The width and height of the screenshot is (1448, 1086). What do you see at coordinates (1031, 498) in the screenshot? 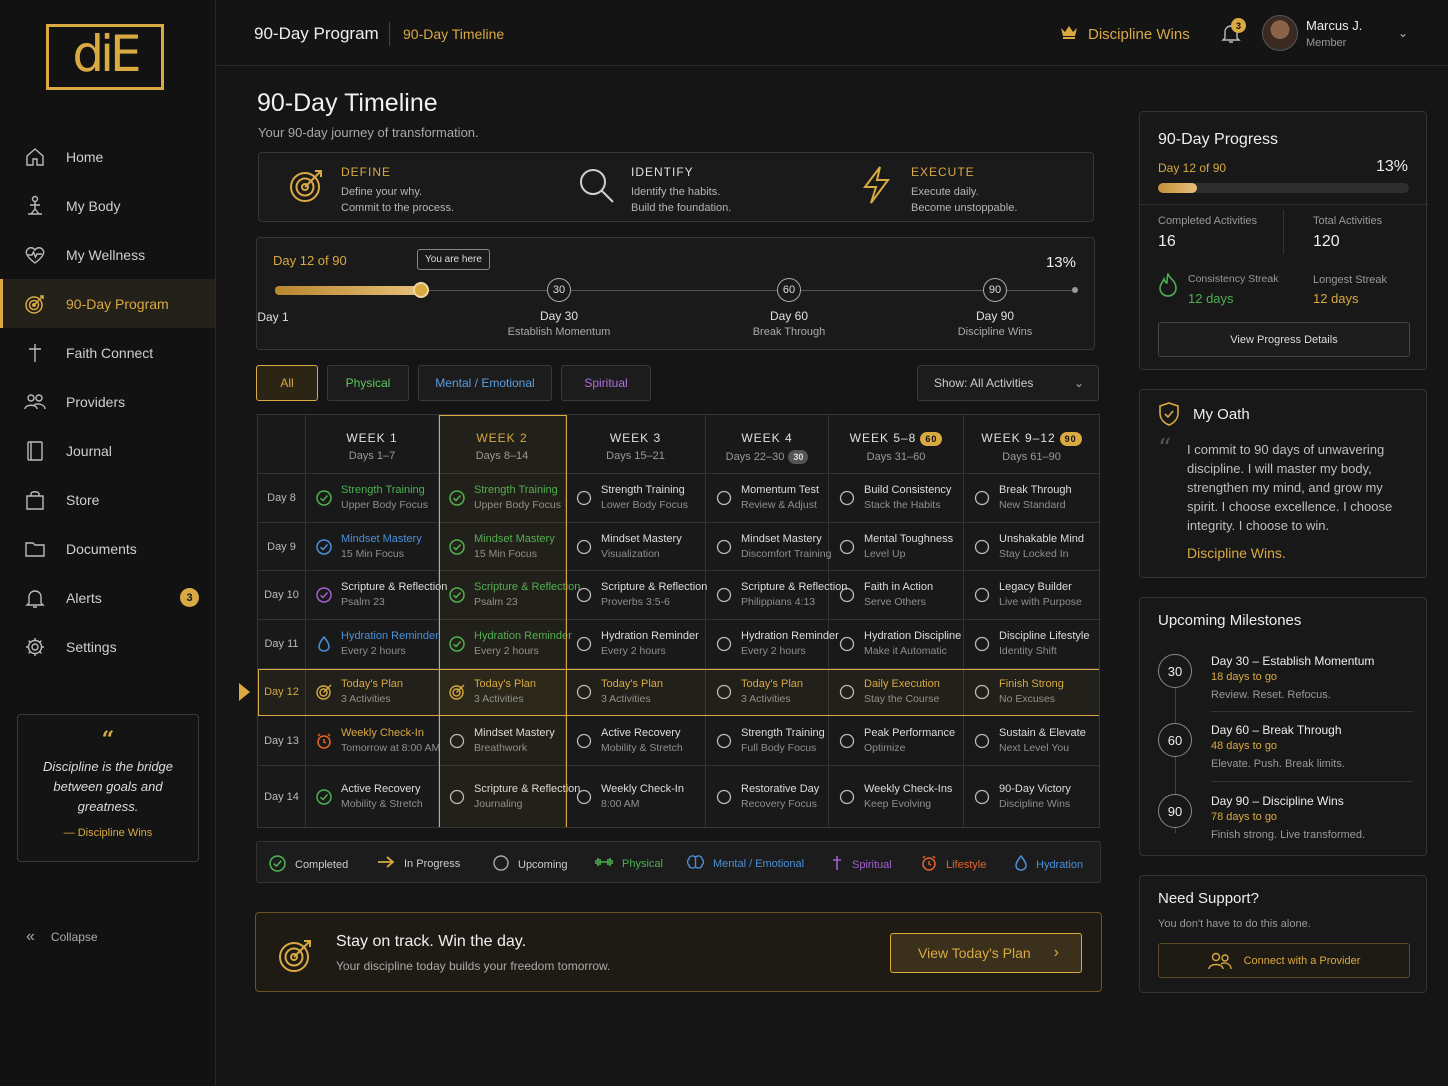
I see `activity-cell: Break Through New Standard` at bounding box center [1031, 498].